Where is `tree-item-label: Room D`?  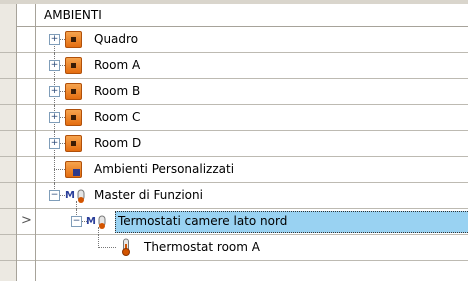
tree-item-label: Room D is located at coordinates (118, 143).